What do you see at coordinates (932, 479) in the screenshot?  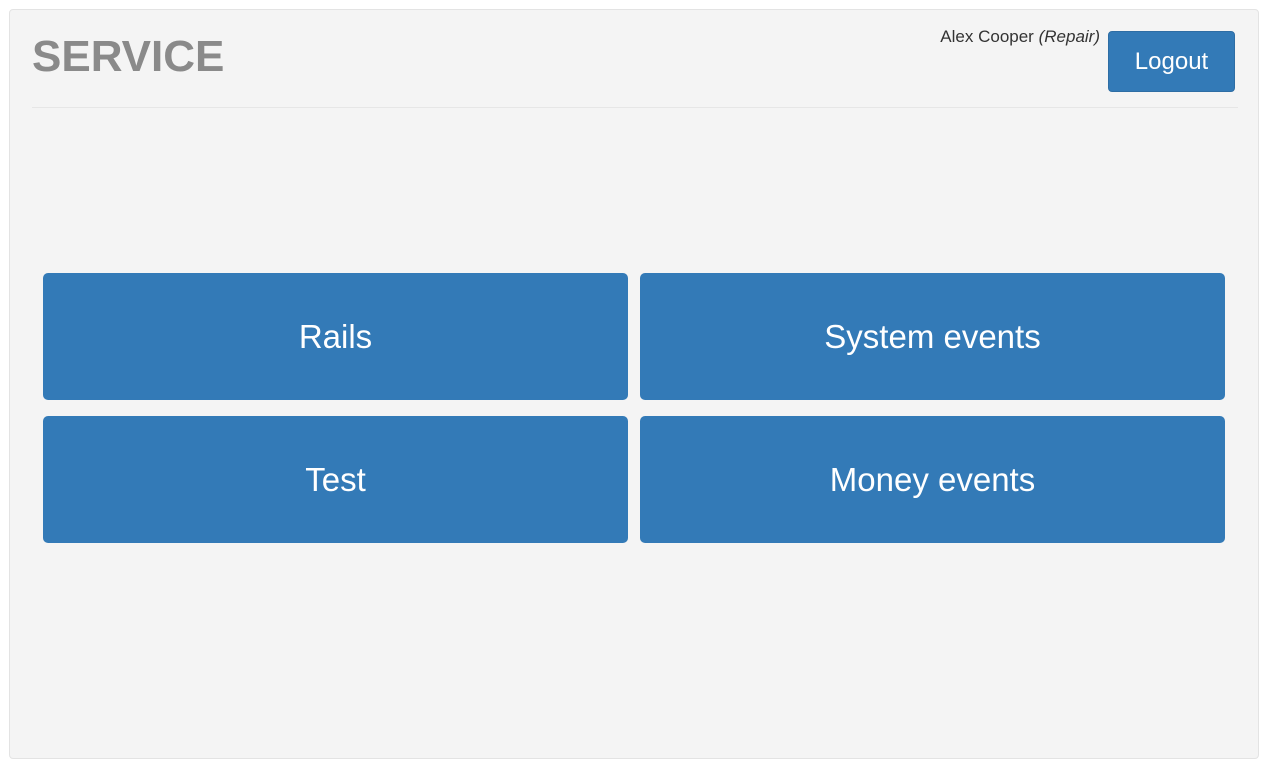 I see `money-events-button: Money events` at bounding box center [932, 479].